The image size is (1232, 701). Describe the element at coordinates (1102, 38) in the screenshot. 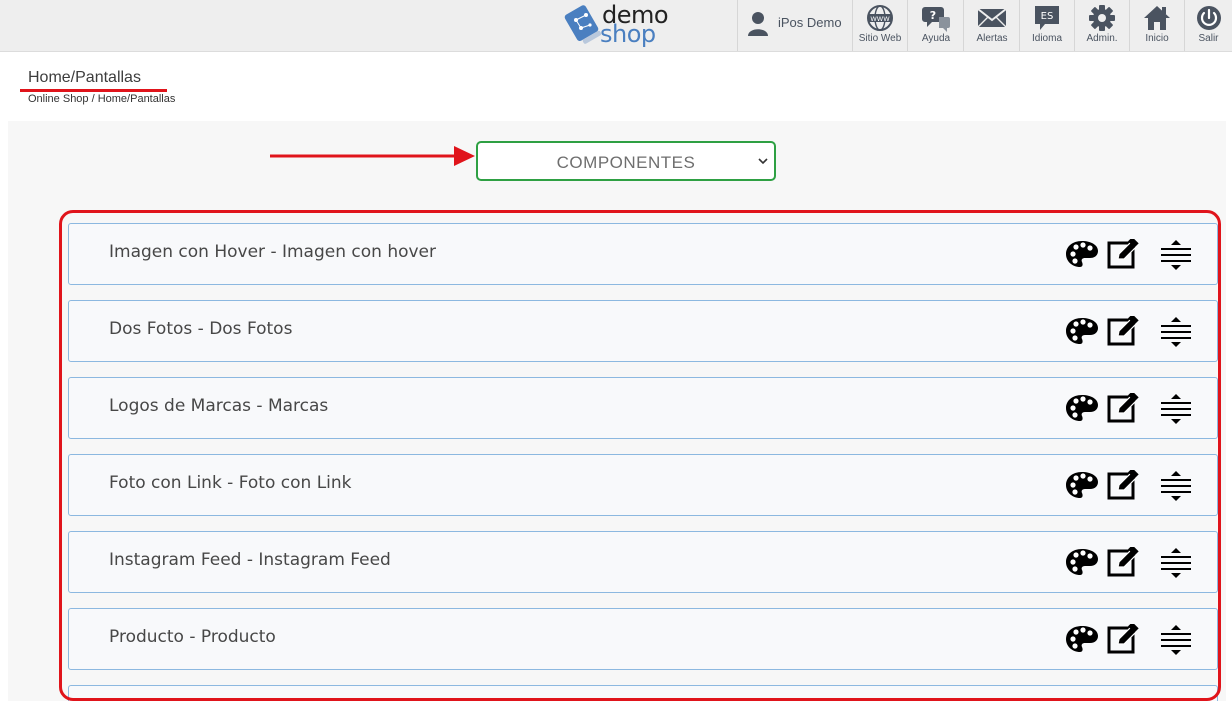

I see `nav-admin-label: Admin.` at that location.